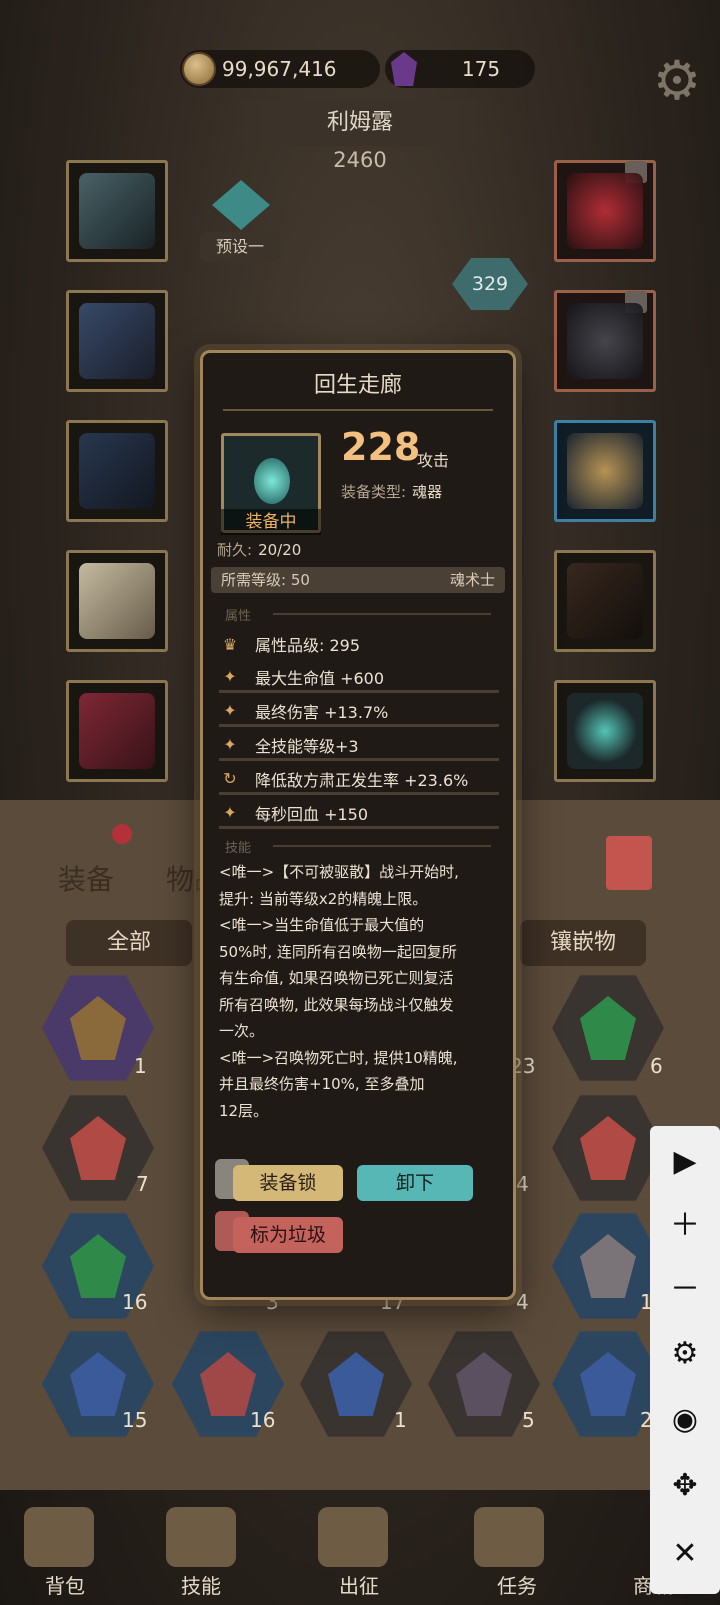 The height and width of the screenshot is (1605, 720). I want to click on trash-icon, so click(629, 863).